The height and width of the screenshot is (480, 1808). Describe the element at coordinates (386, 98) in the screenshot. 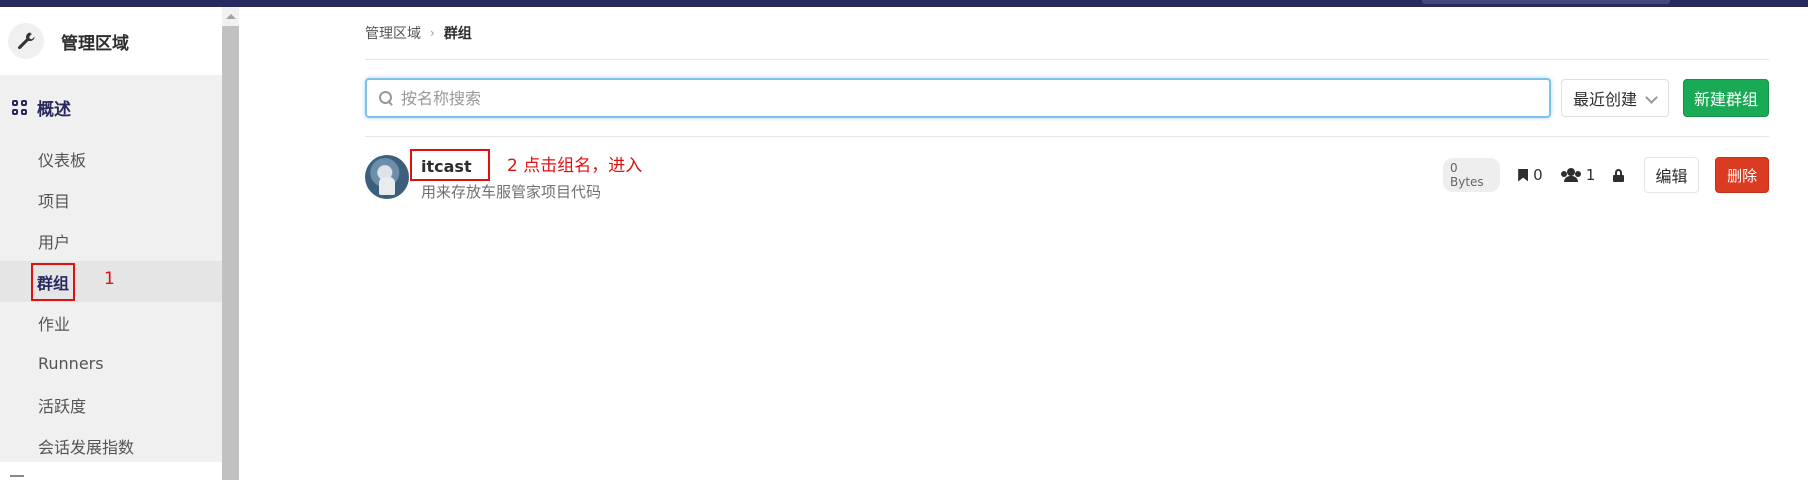

I see `search-icon` at that location.